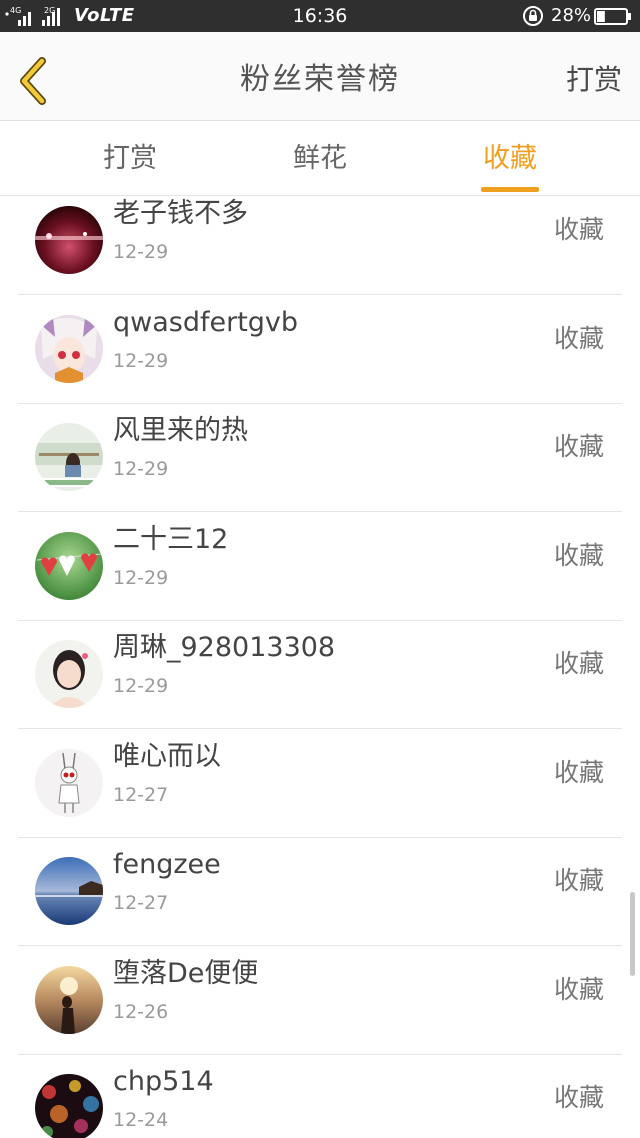  I want to click on user-name: 唯心而以, so click(167, 756).